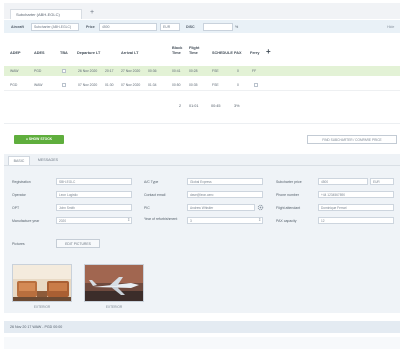 This screenshot has width=403, height=351. What do you see at coordinates (176, 71) in the screenshot?
I see `cell-block-time: 00:41` at bounding box center [176, 71].